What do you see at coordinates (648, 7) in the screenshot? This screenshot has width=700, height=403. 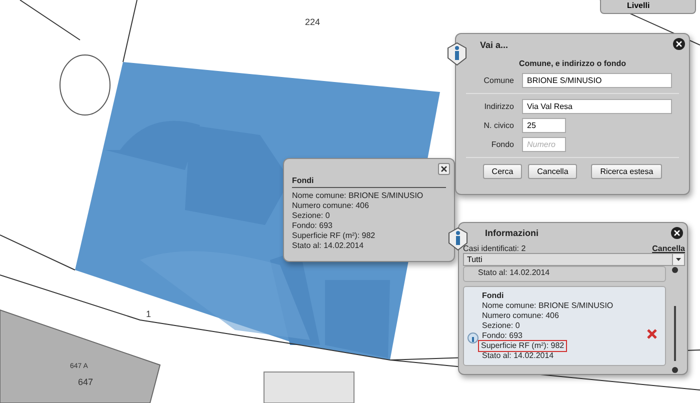 I see `layers-button: Livelli` at bounding box center [648, 7].